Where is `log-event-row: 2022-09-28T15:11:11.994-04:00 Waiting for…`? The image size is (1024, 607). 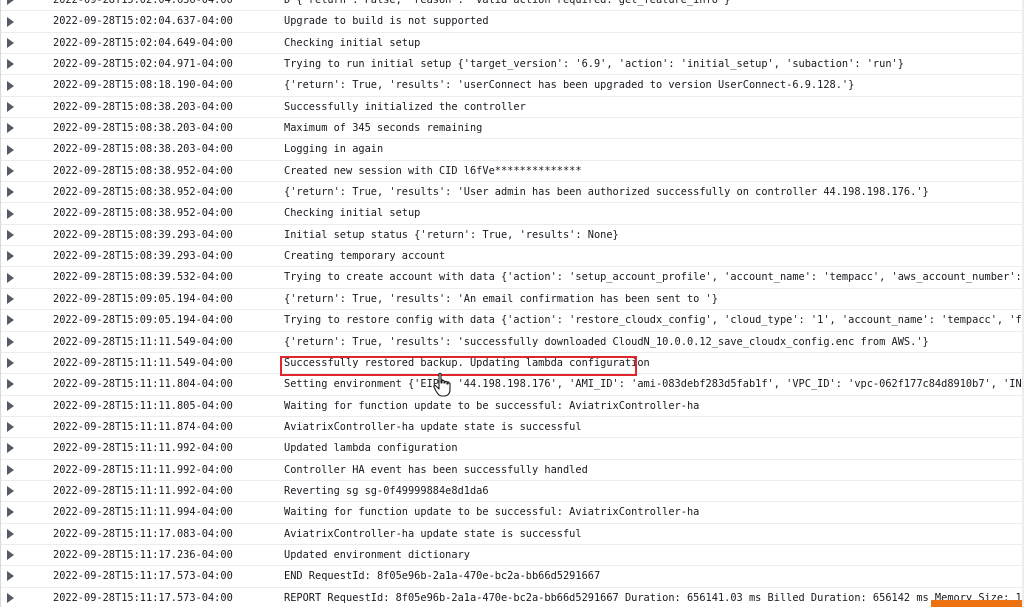
log-event-row: 2022-09-28T15:11:11.994-04:00 Waiting for… is located at coordinates (512, 513).